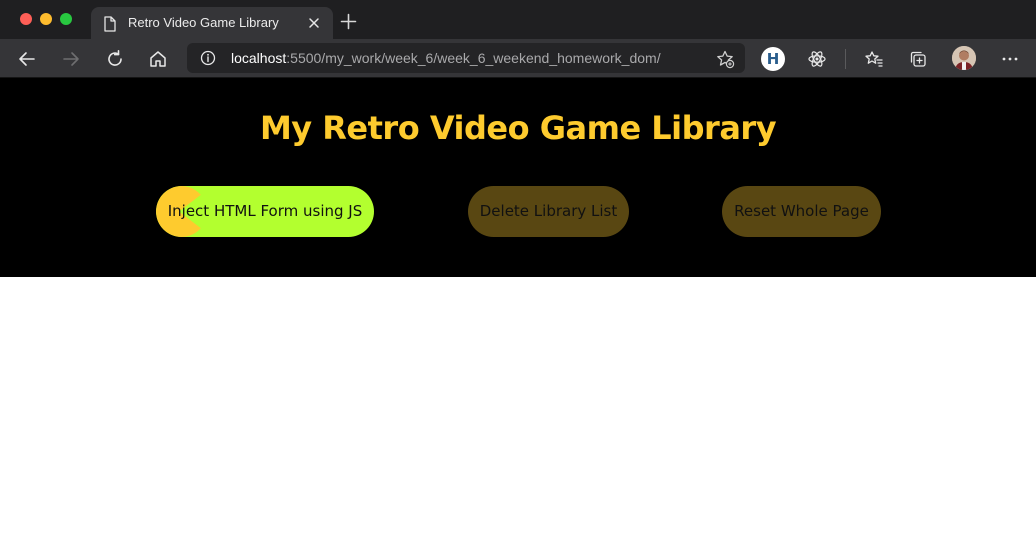 The height and width of the screenshot is (552, 1036). I want to click on profile-avatar, so click(964, 58).